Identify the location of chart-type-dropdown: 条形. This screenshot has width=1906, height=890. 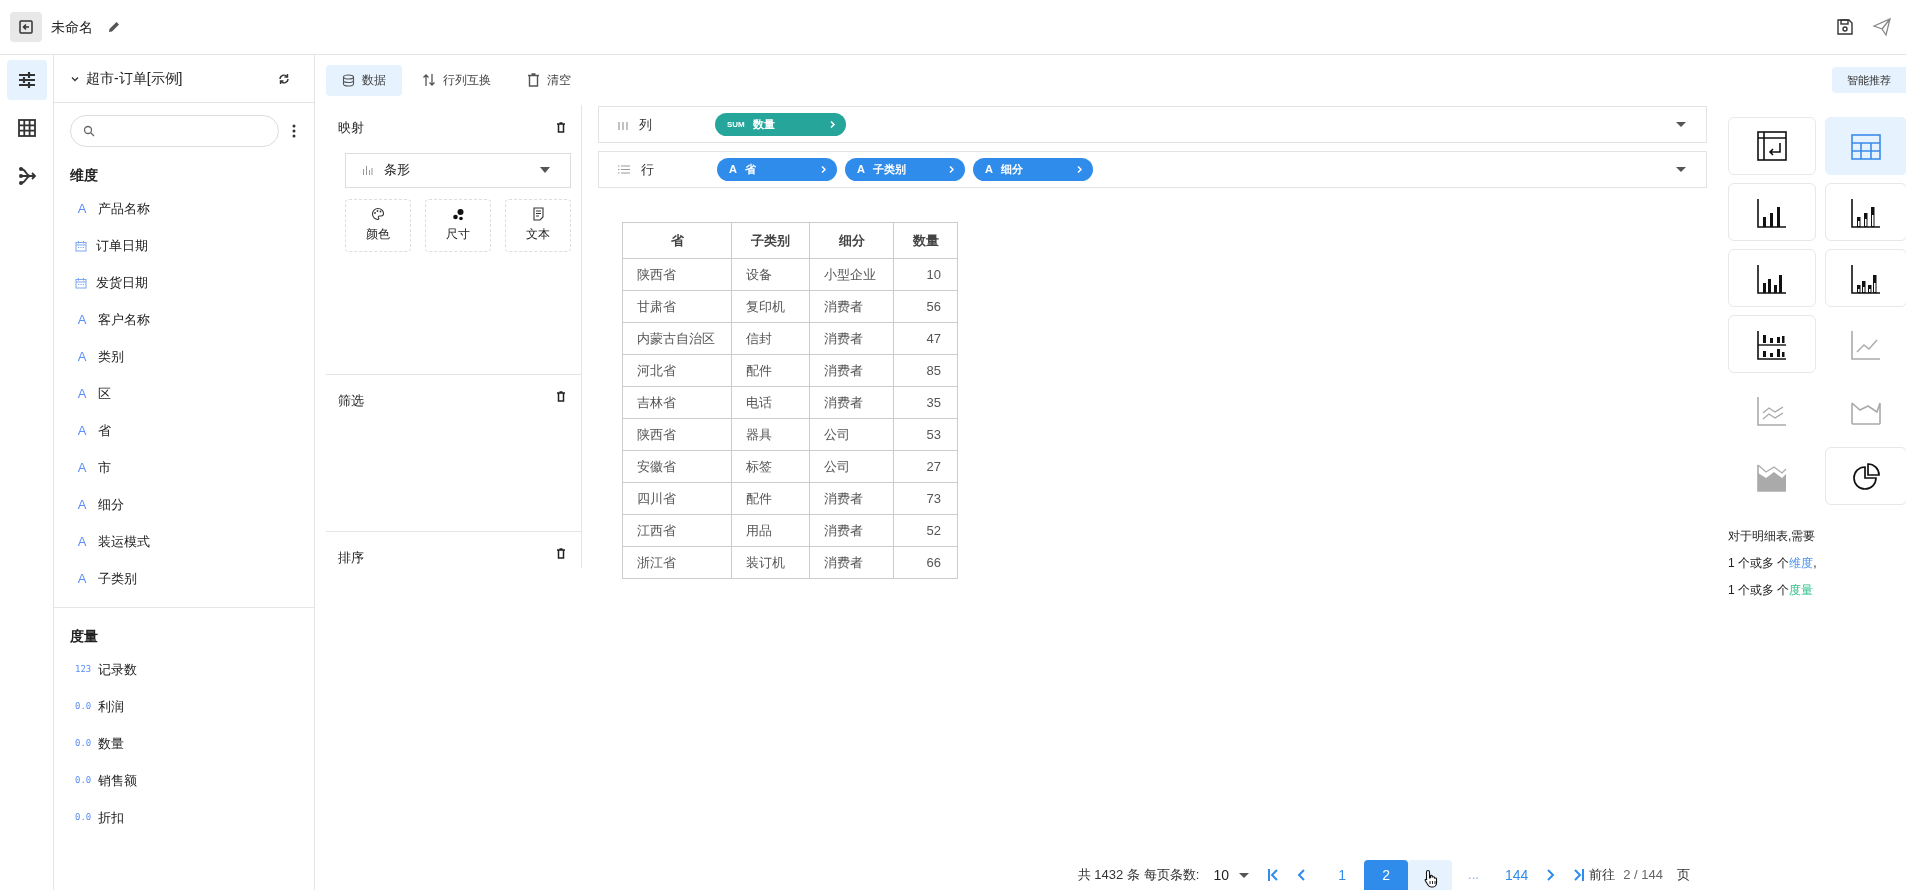
(458, 170).